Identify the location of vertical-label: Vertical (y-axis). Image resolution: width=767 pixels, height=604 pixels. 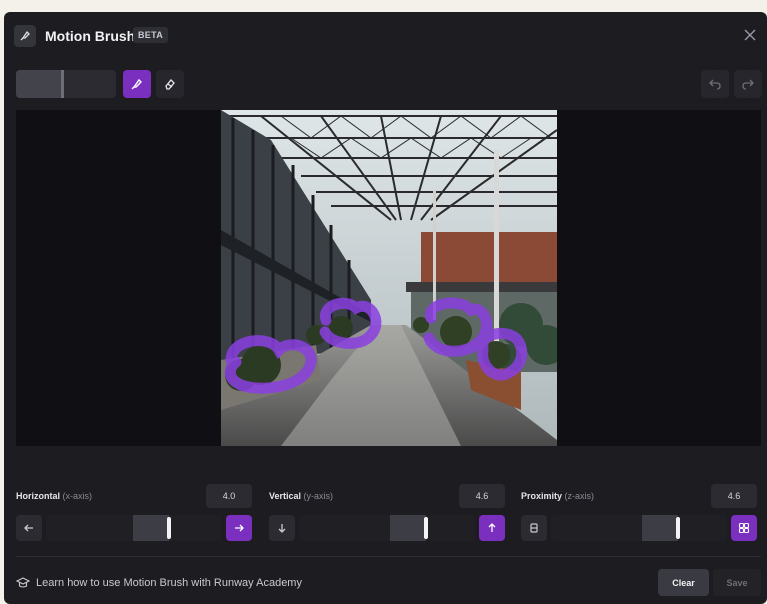
(301, 496).